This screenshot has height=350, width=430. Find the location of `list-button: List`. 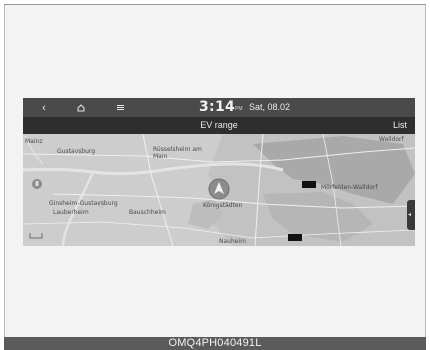

list-button: List is located at coordinates (400, 125).